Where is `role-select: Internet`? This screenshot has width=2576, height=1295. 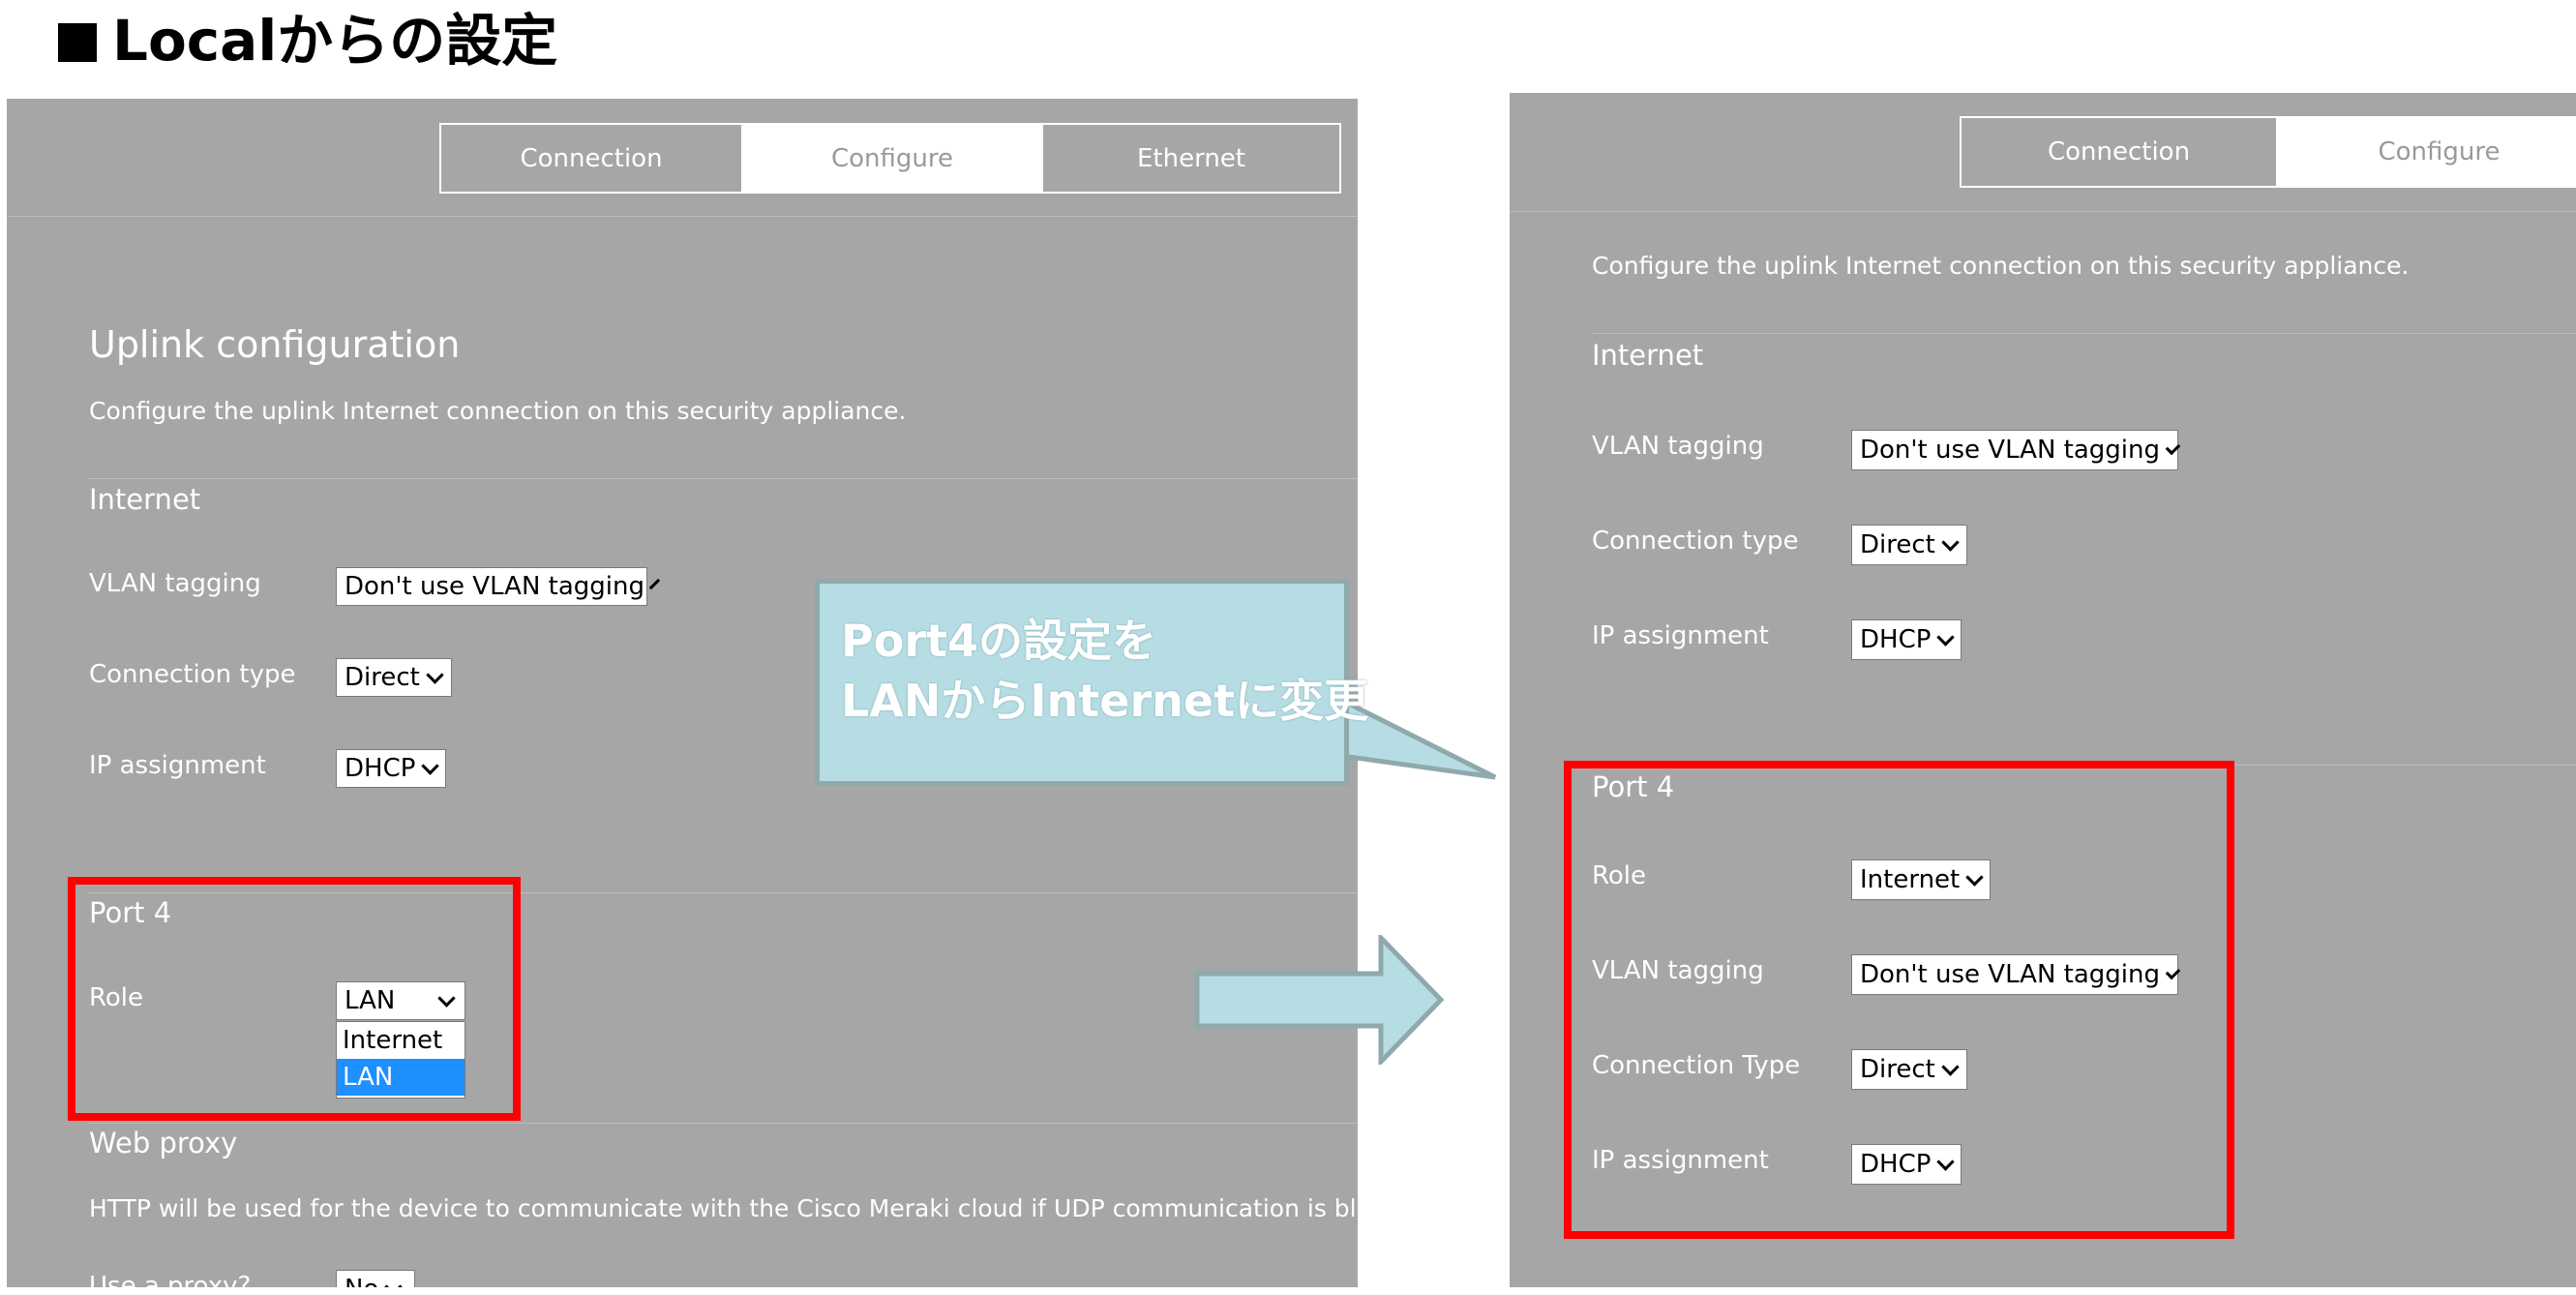 role-select: Internet is located at coordinates (1921, 879).